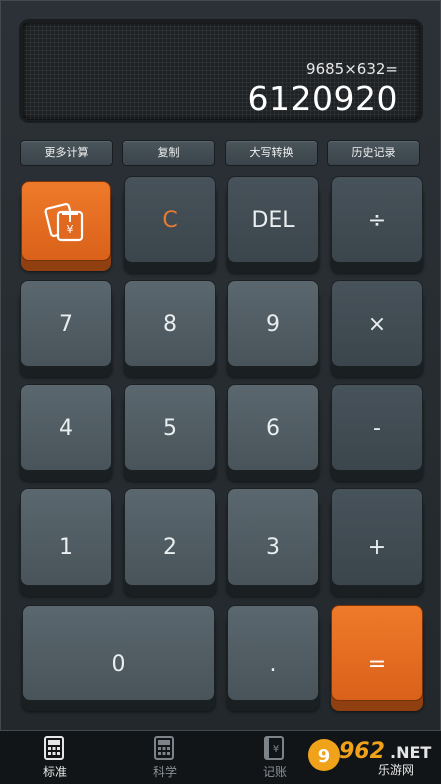 The width and height of the screenshot is (441, 784). Describe the element at coordinates (273, 323) in the screenshot. I see `digit-9-button: 9` at that location.